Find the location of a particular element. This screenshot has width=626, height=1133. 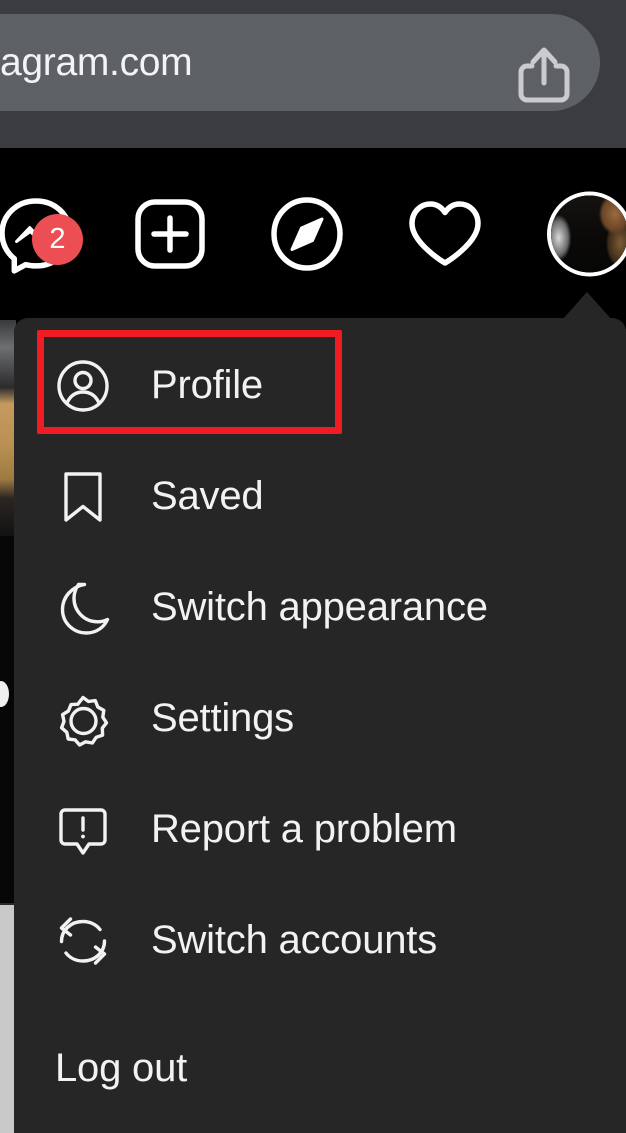

profile-avatar is located at coordinates (586, 234).